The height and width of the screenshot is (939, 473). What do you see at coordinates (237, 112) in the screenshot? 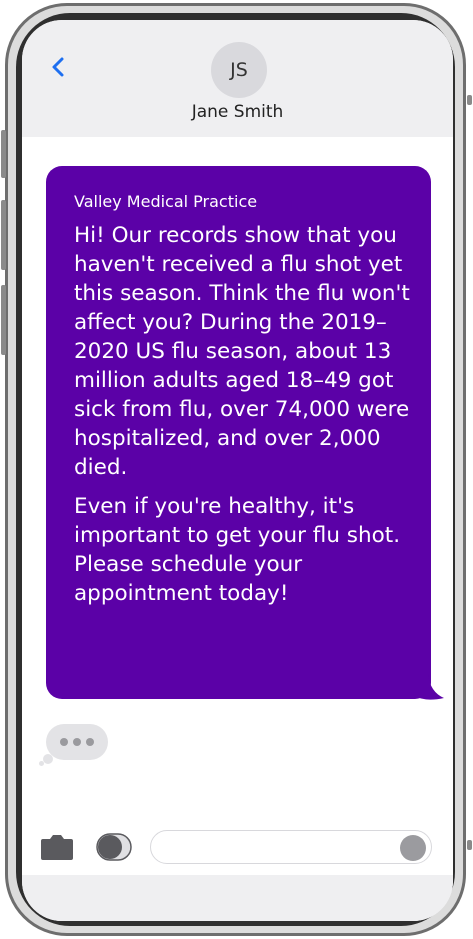
I see `contact-name: Jane Smith` at bounding box center [237, 112].